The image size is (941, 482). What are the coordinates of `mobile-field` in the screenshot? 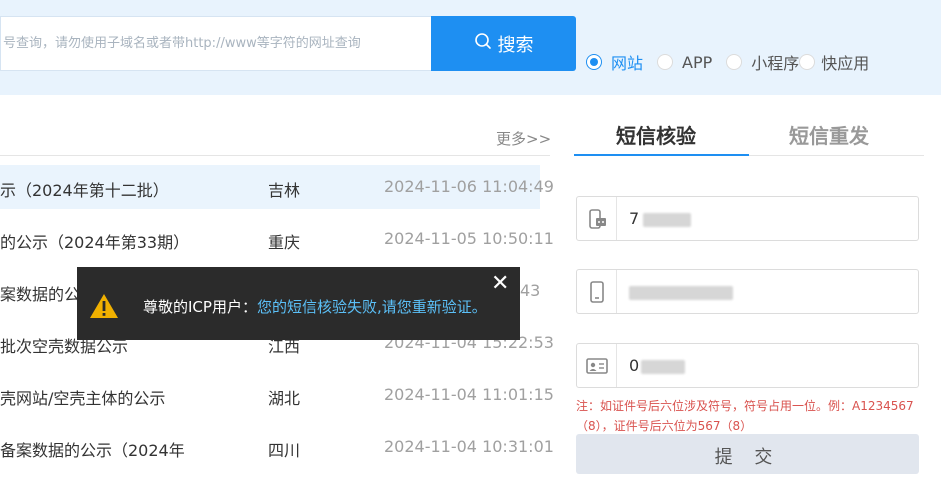 It's located at (747, 291).